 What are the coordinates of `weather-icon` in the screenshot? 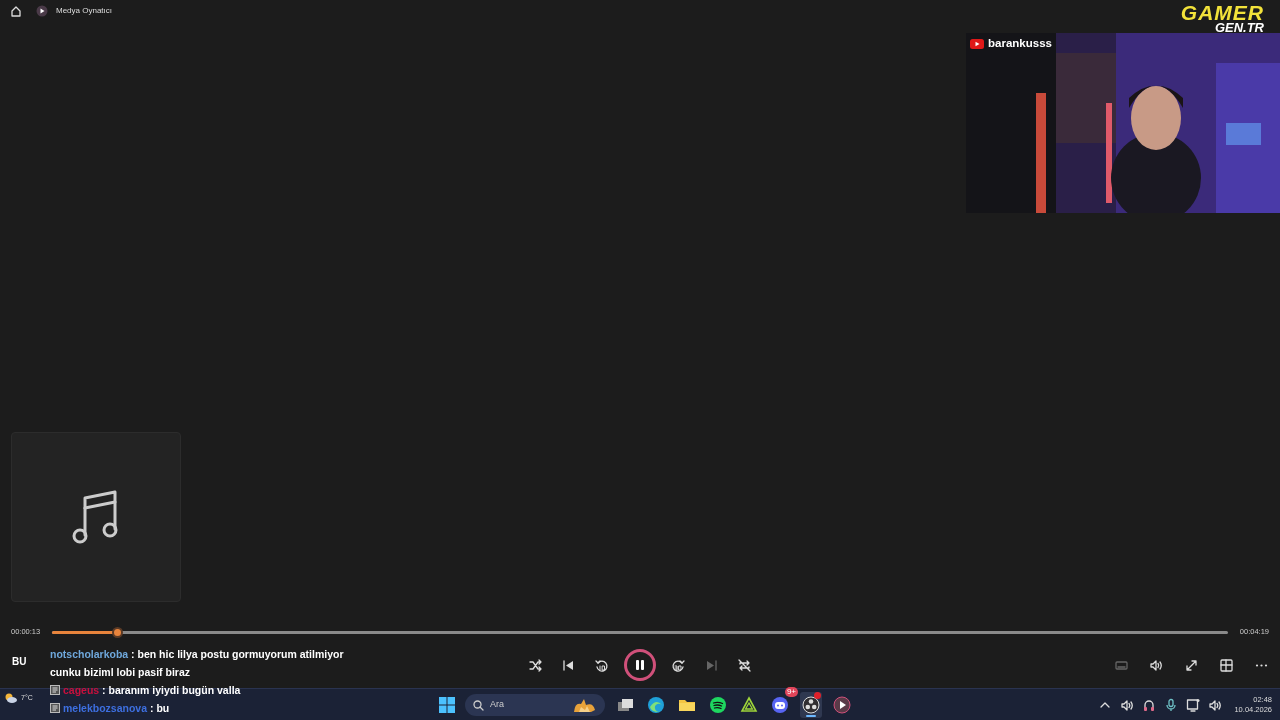 It's located at (11, 698).